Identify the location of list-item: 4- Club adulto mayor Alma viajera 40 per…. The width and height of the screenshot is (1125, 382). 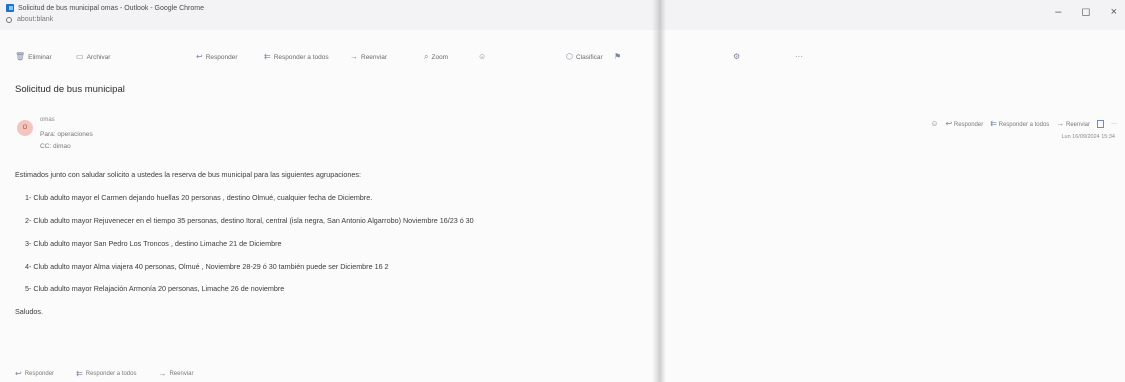
(207, 266).